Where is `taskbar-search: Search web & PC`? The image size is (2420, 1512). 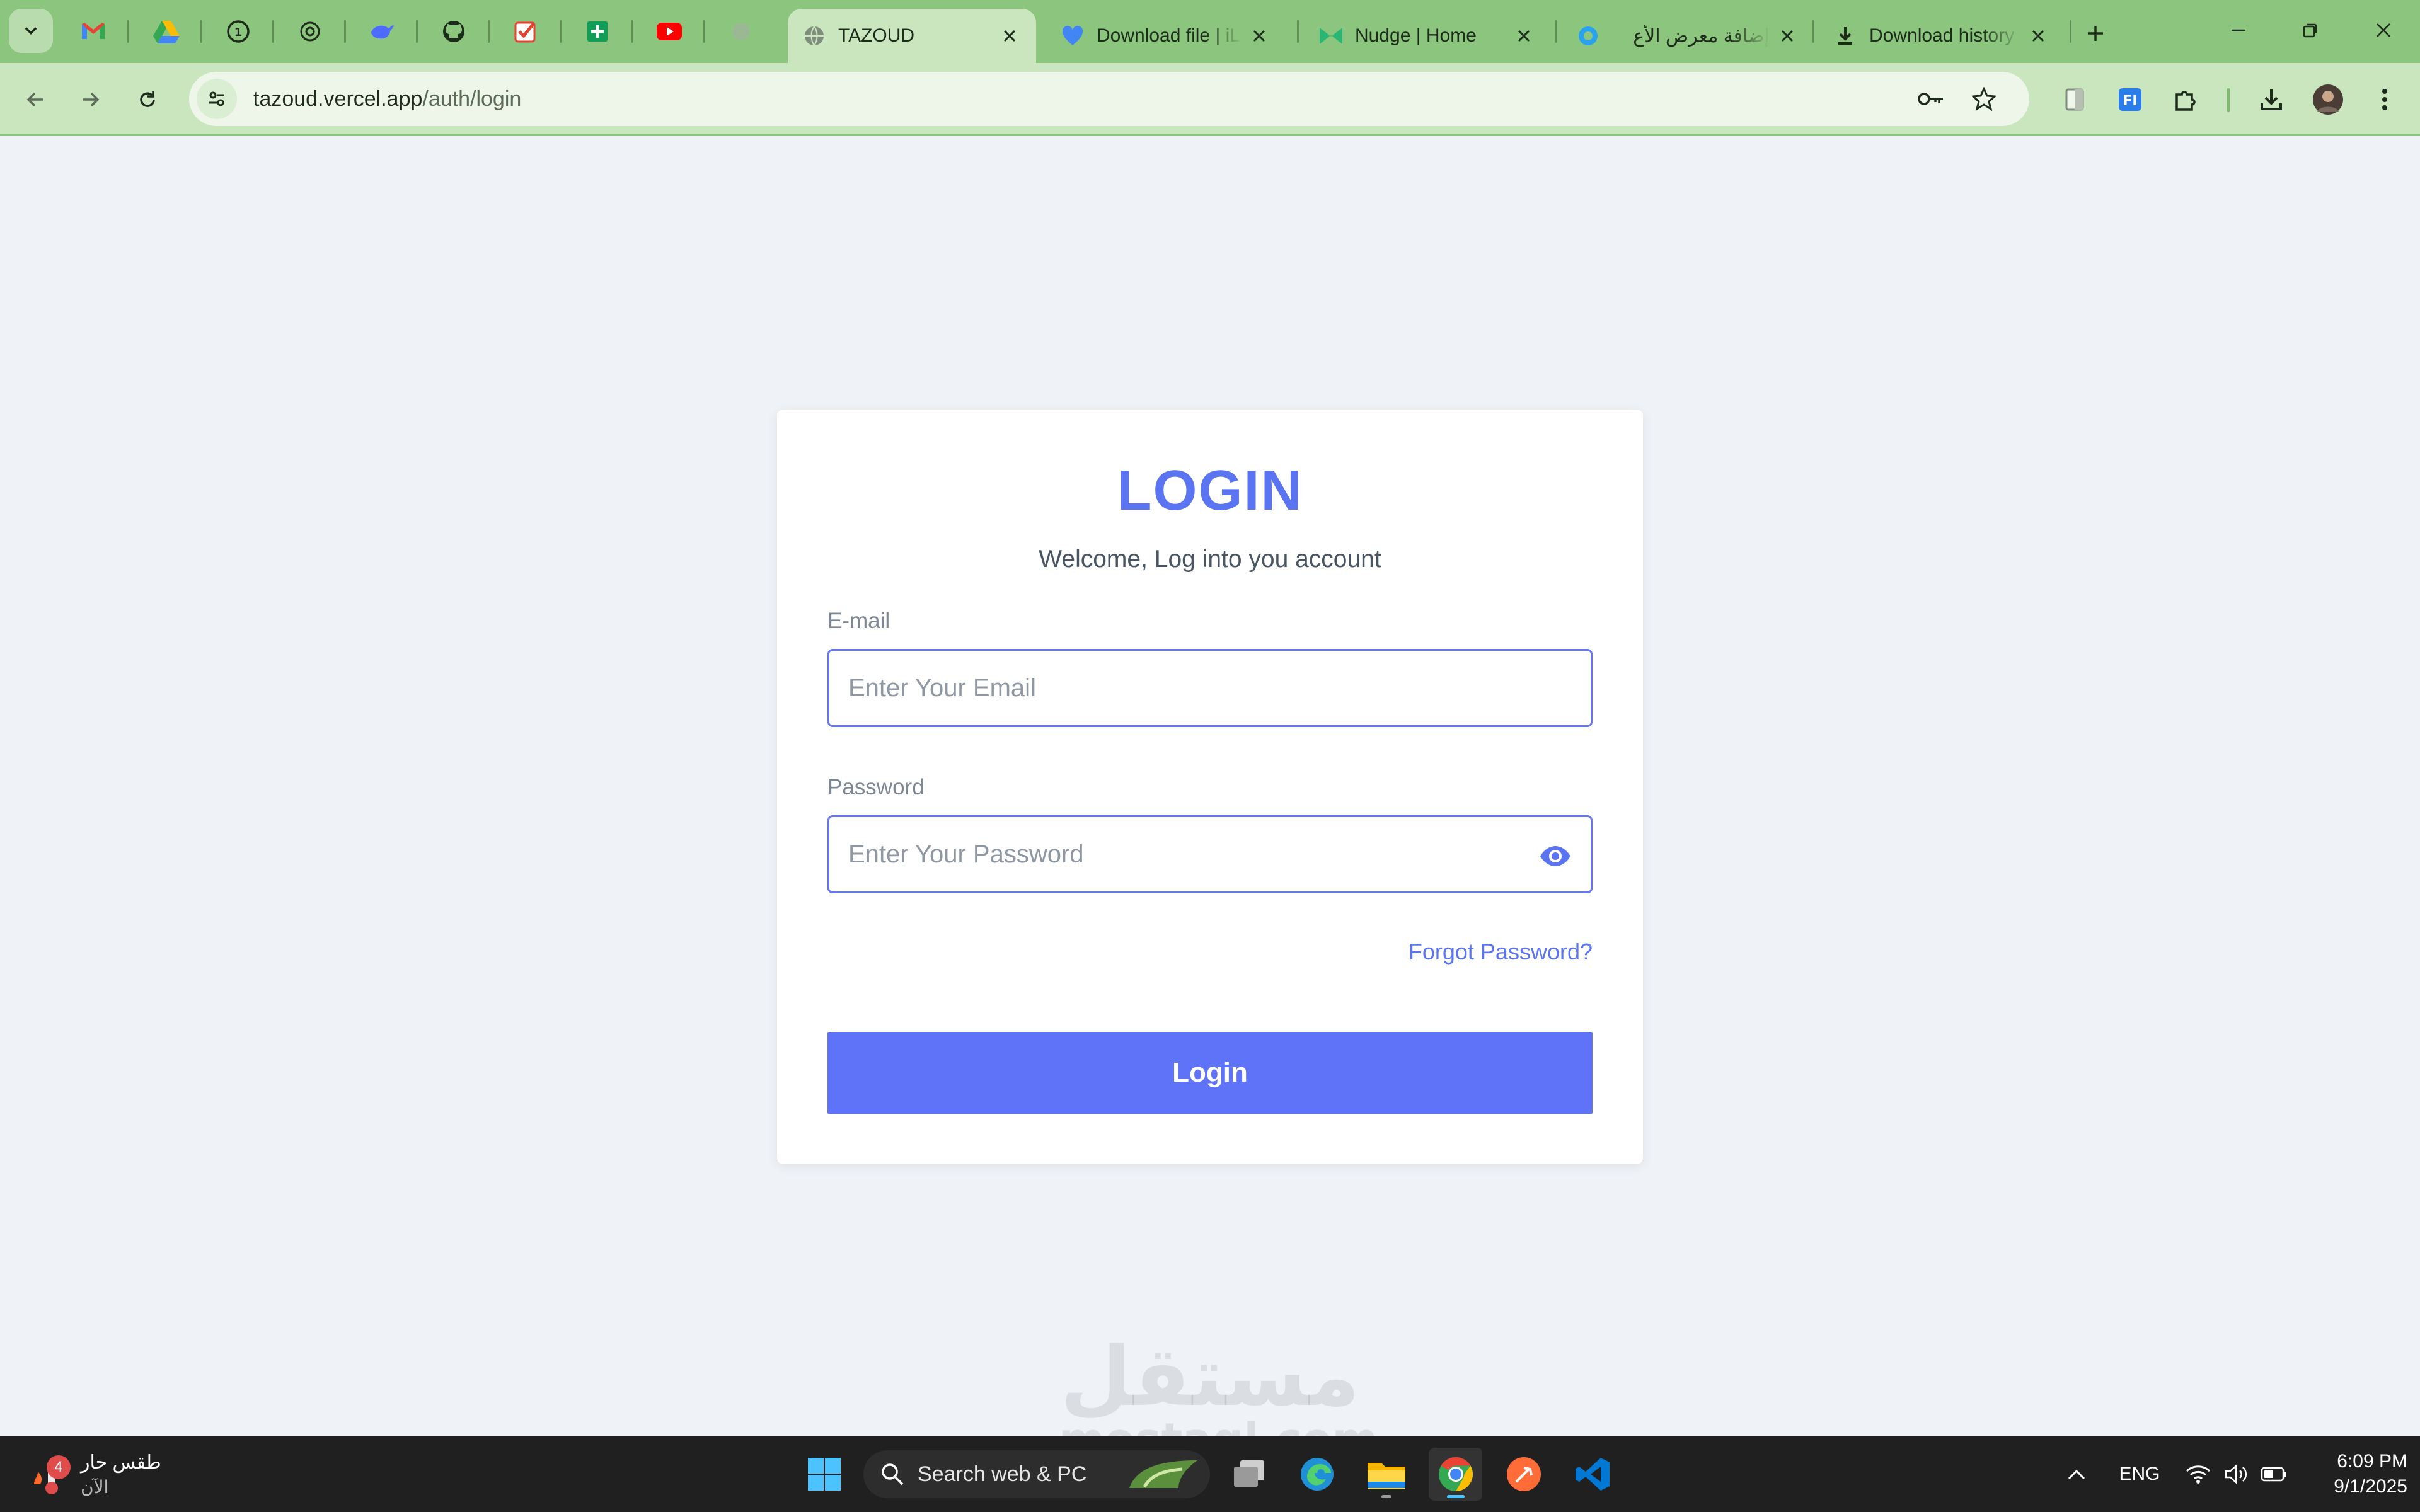
taskbar-search: Search web & PC is located at coordinates (1036, 1474).